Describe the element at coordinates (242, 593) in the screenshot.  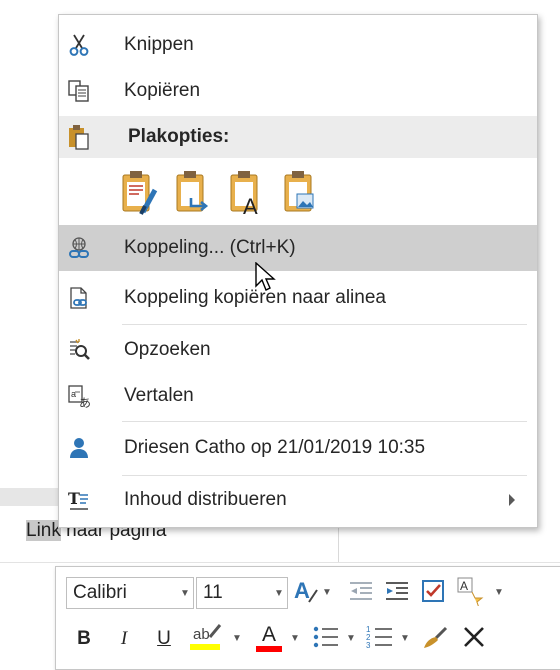
I see `font-size-combo: 11 ▼` at that location.